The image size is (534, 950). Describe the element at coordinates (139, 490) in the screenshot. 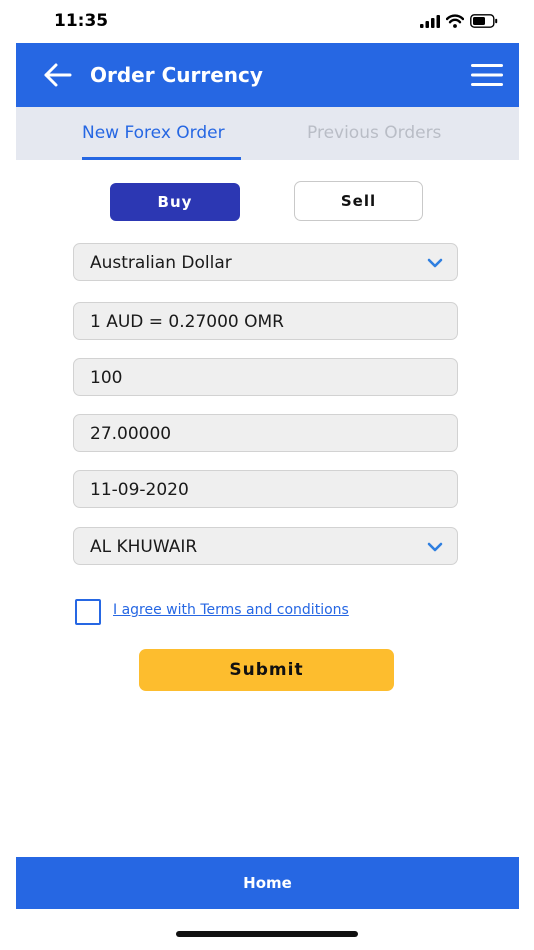

I see `date-value: 11-09-2020` at that location.